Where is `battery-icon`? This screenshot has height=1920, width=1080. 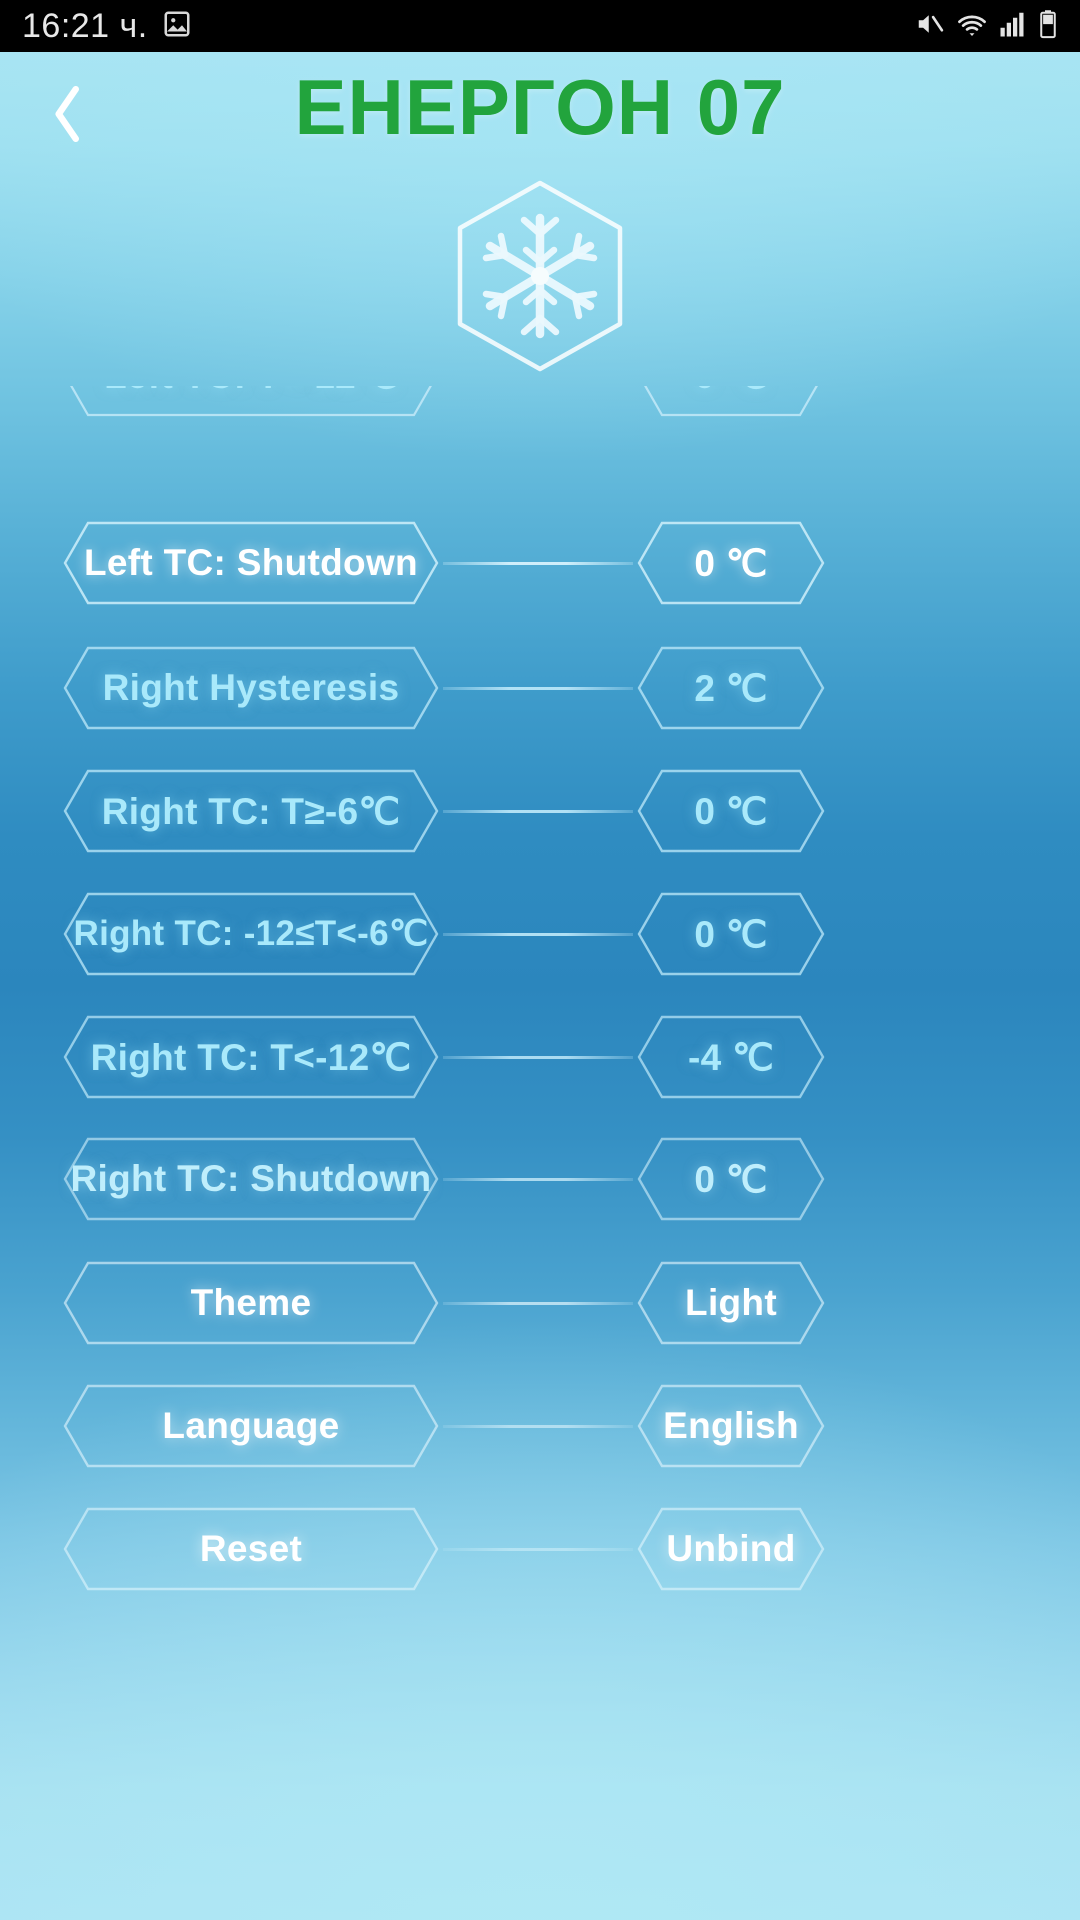
battery-icon is located at coordinates (1048, 26).